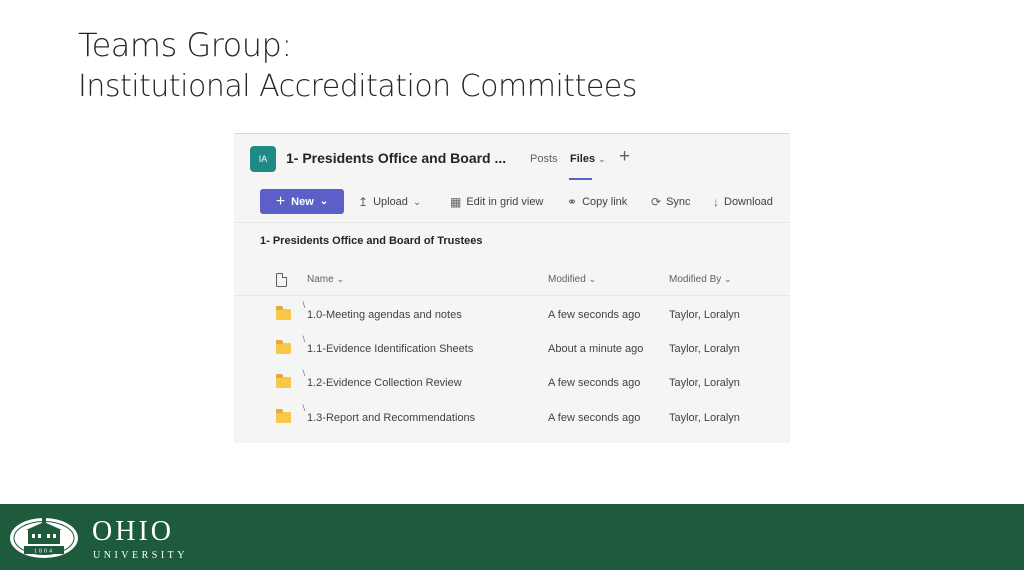 Image resolution: width=1024 pixels, height=576 pixels. I want to click on new-button: + New ⌄, so click(302, 201).